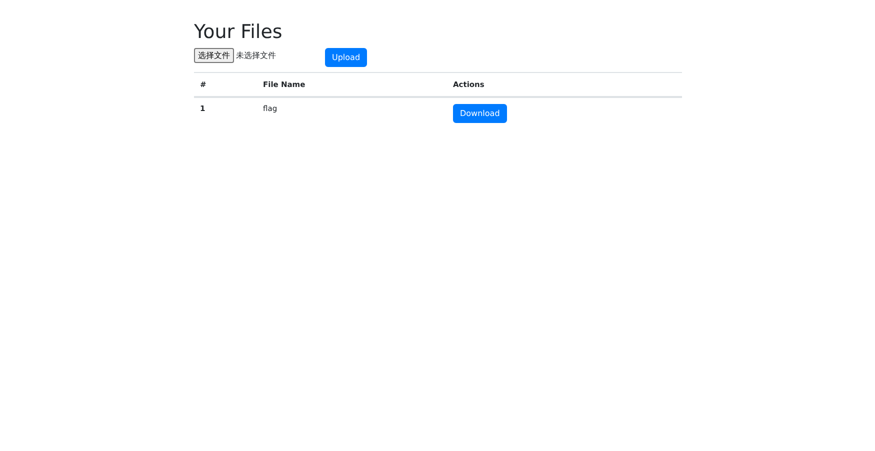  Describe the element at coordinates (480, 113) in the screenshot. I see `download-button: Download` at that location.